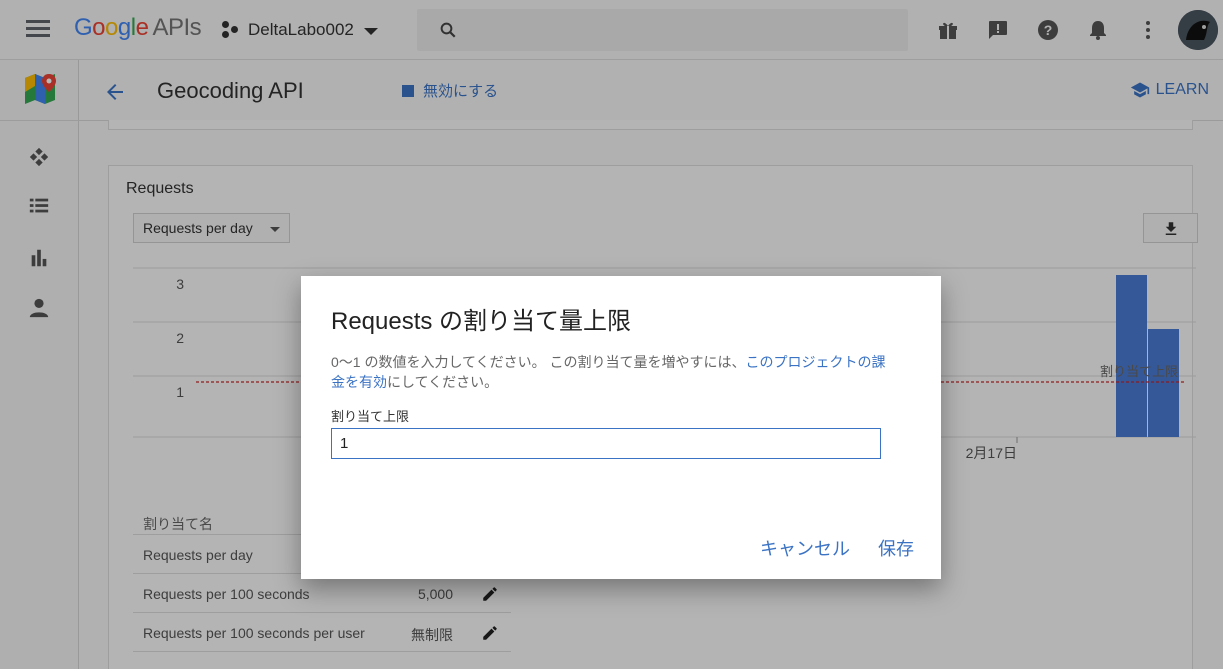 The height and width of the screenshot is (669, 1223). I want to click on cancel-button: キャンセル, so click(805, 548).